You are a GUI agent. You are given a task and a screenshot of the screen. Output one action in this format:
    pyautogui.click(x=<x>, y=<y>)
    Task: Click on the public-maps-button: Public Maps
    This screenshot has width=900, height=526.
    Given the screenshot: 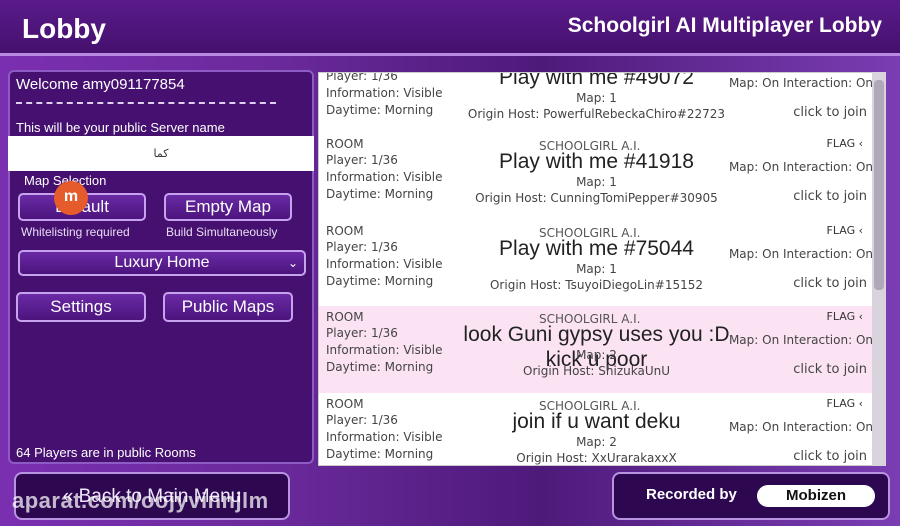 What is the action you would take?
    pyautogui.click(x=228, y=307)
    